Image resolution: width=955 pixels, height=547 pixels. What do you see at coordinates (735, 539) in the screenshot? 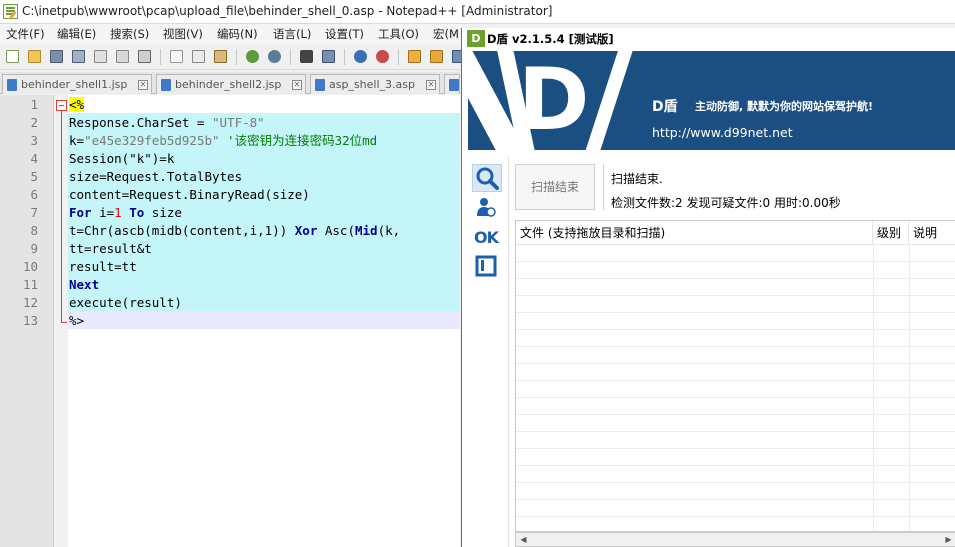
I see `horizontal-scrollbar: ◀ ▶` at bounding box center [735, 539].